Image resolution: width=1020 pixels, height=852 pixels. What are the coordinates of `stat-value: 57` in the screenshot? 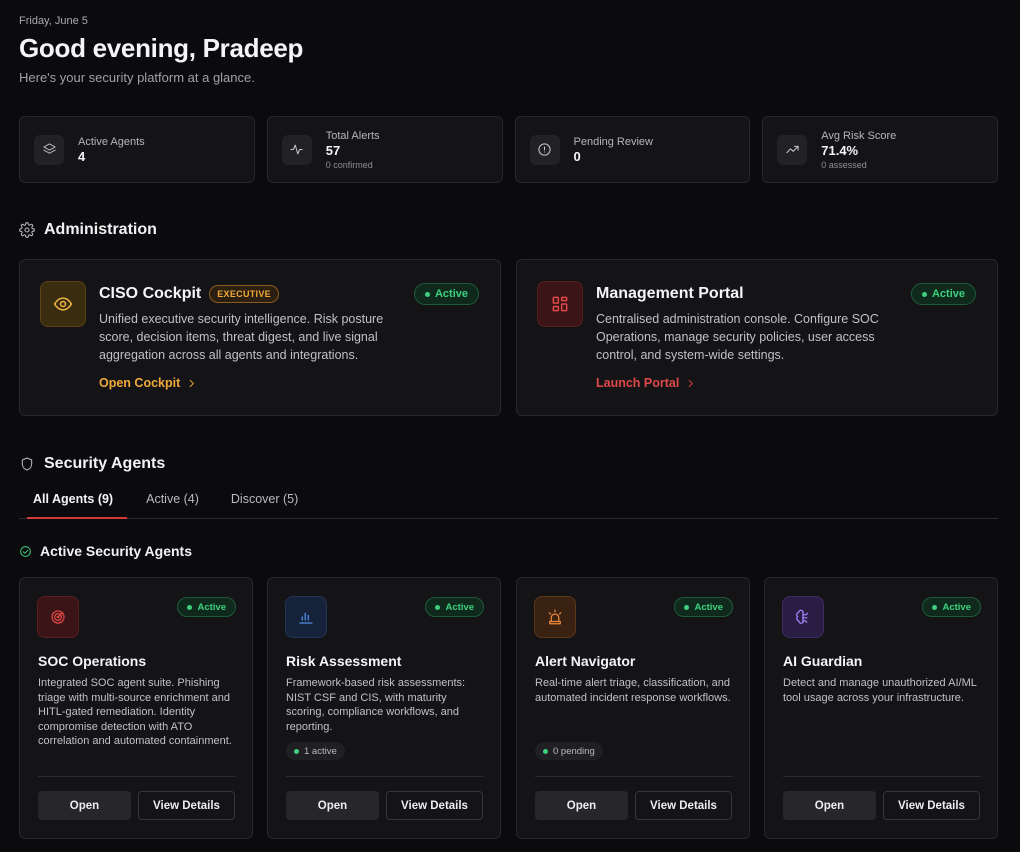 It's located at (333, 150).